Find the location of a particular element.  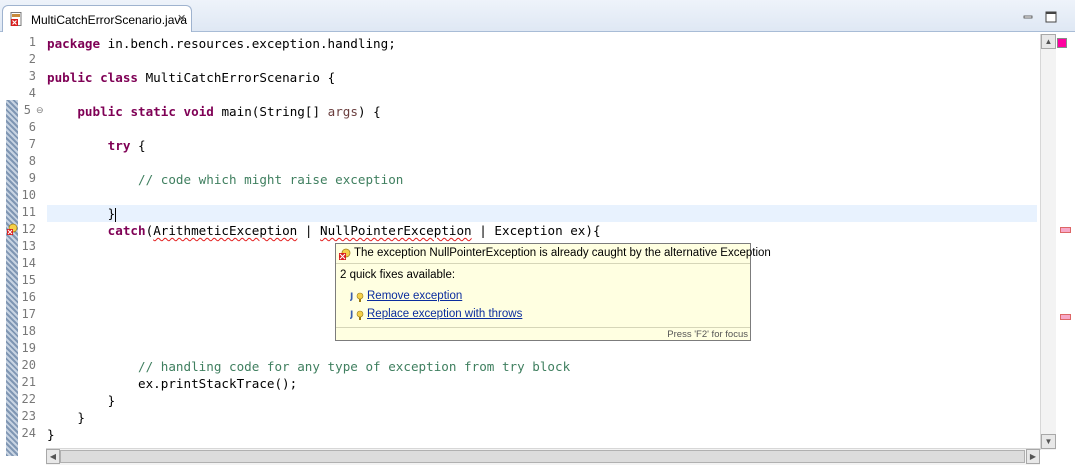

line-number: 12 is located at coordinates (28, 229).